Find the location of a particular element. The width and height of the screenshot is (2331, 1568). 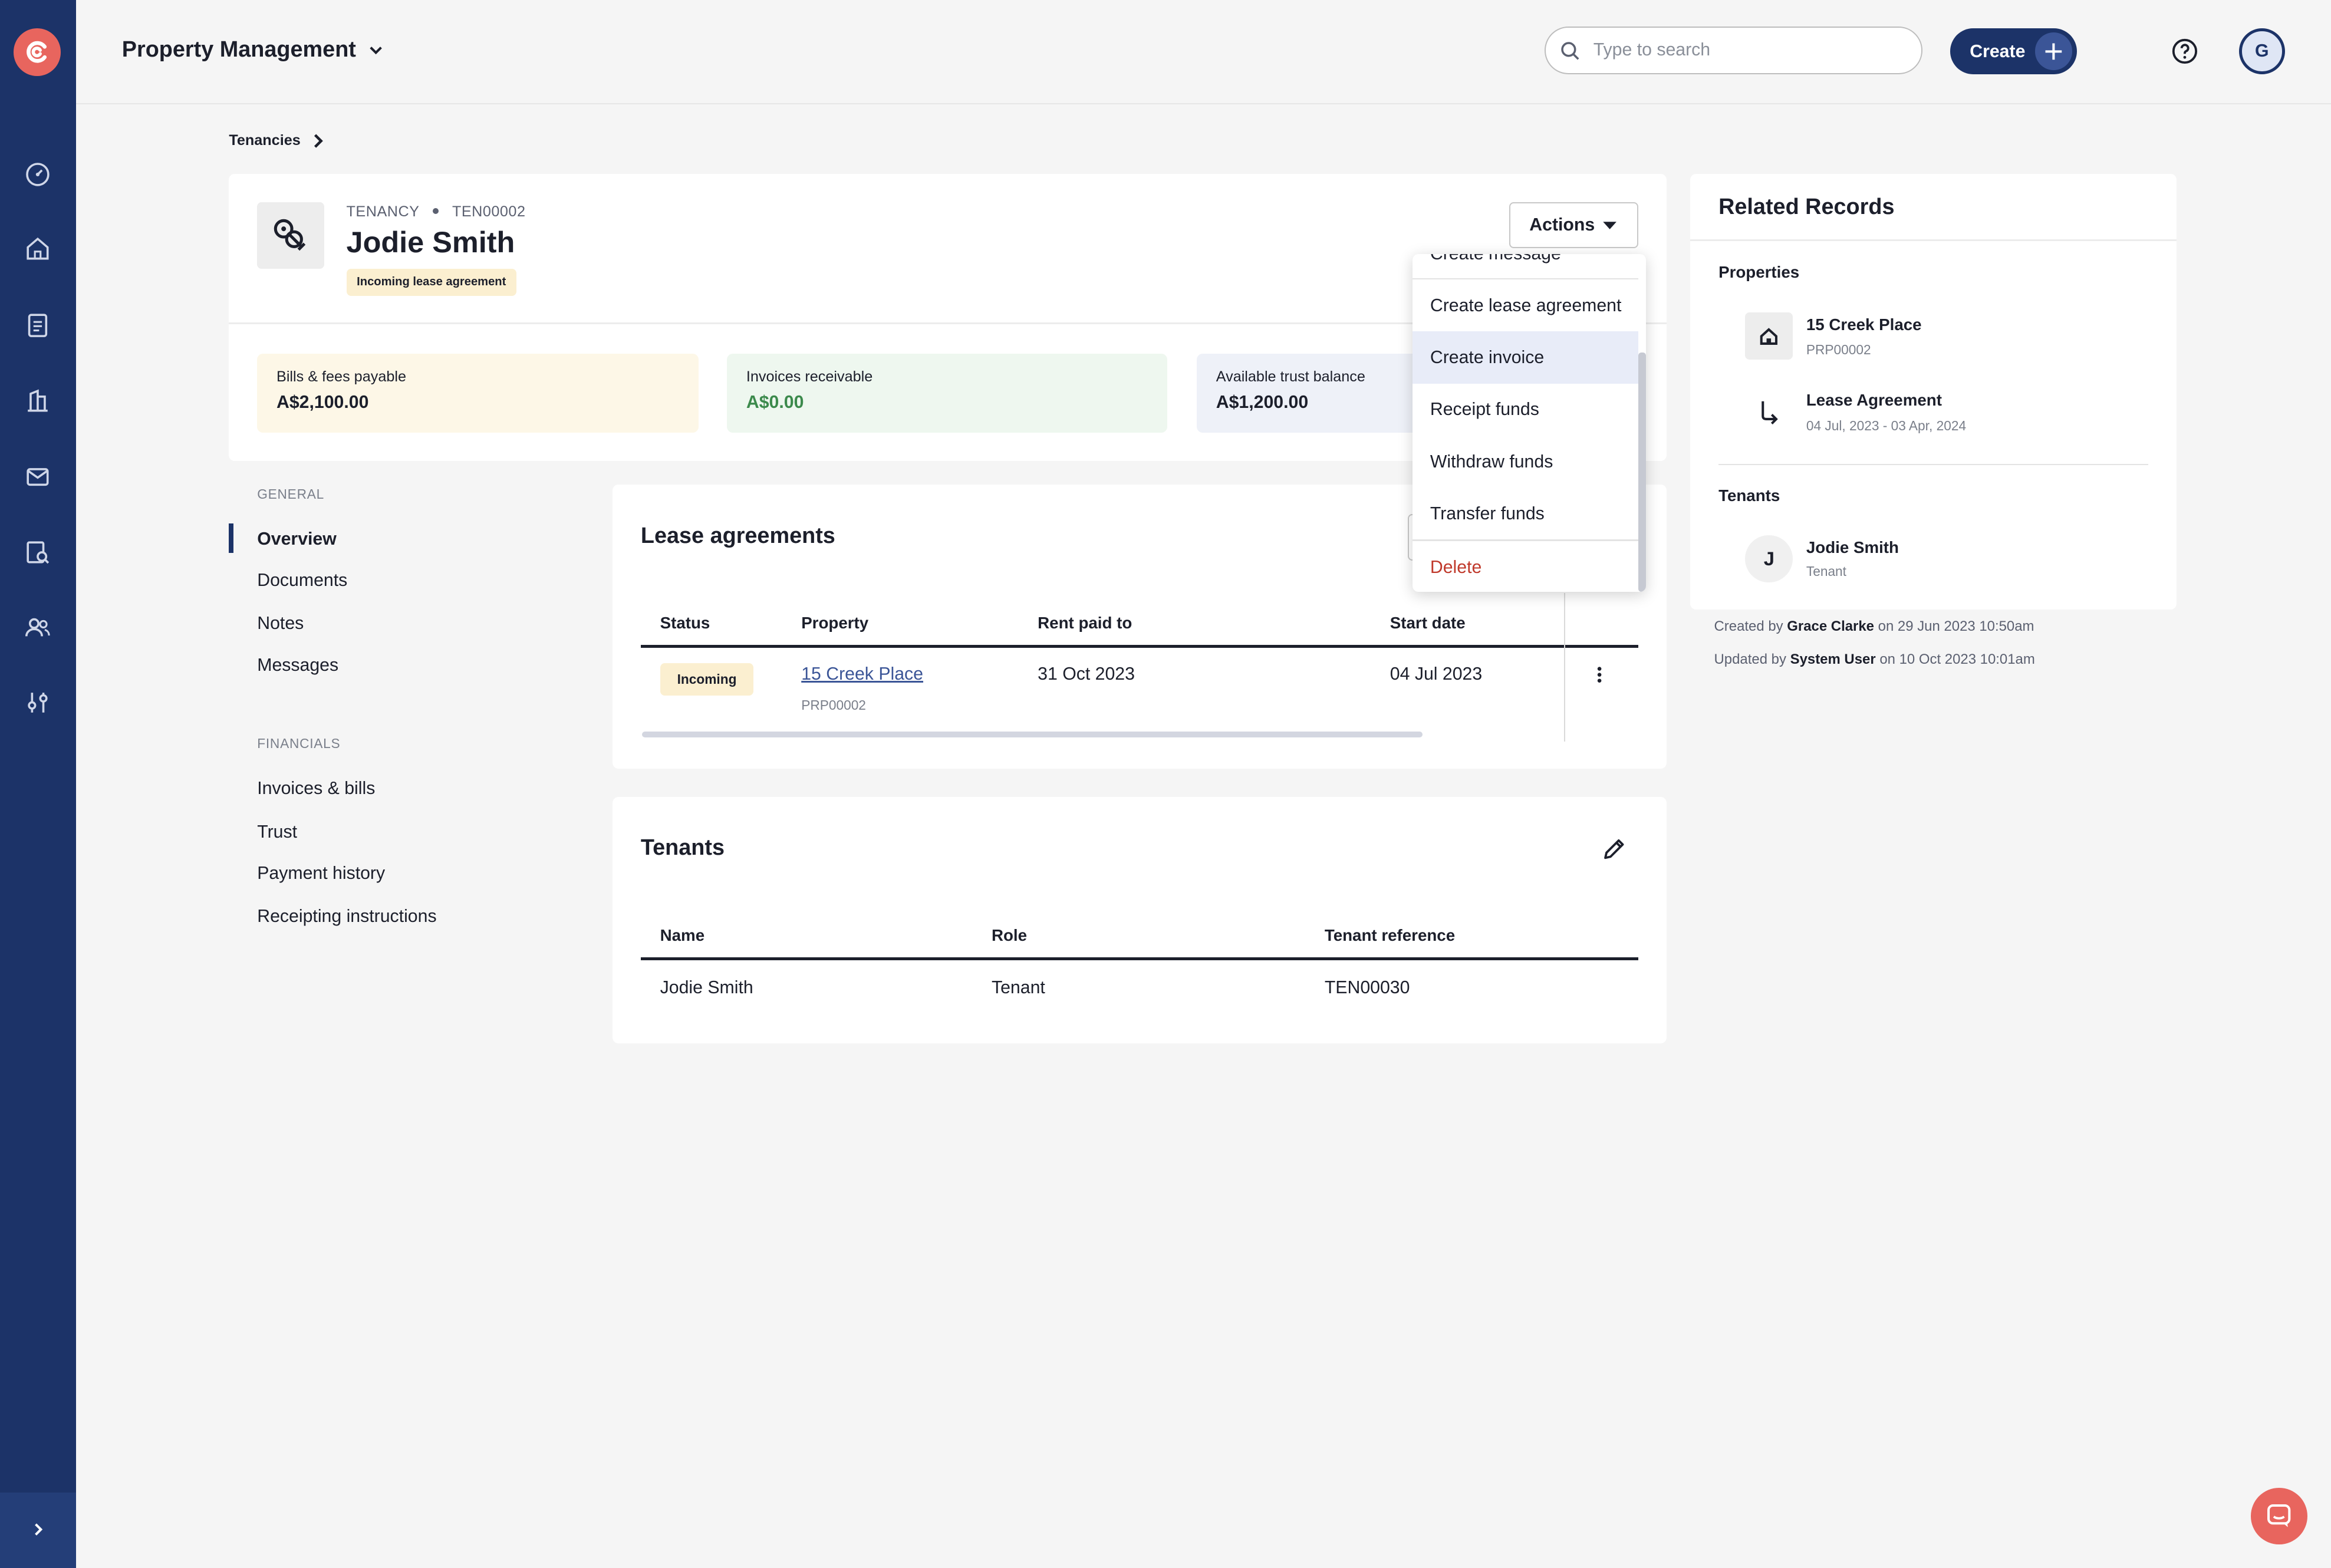

expand-nav-button is located at coordinates (38, 1530).